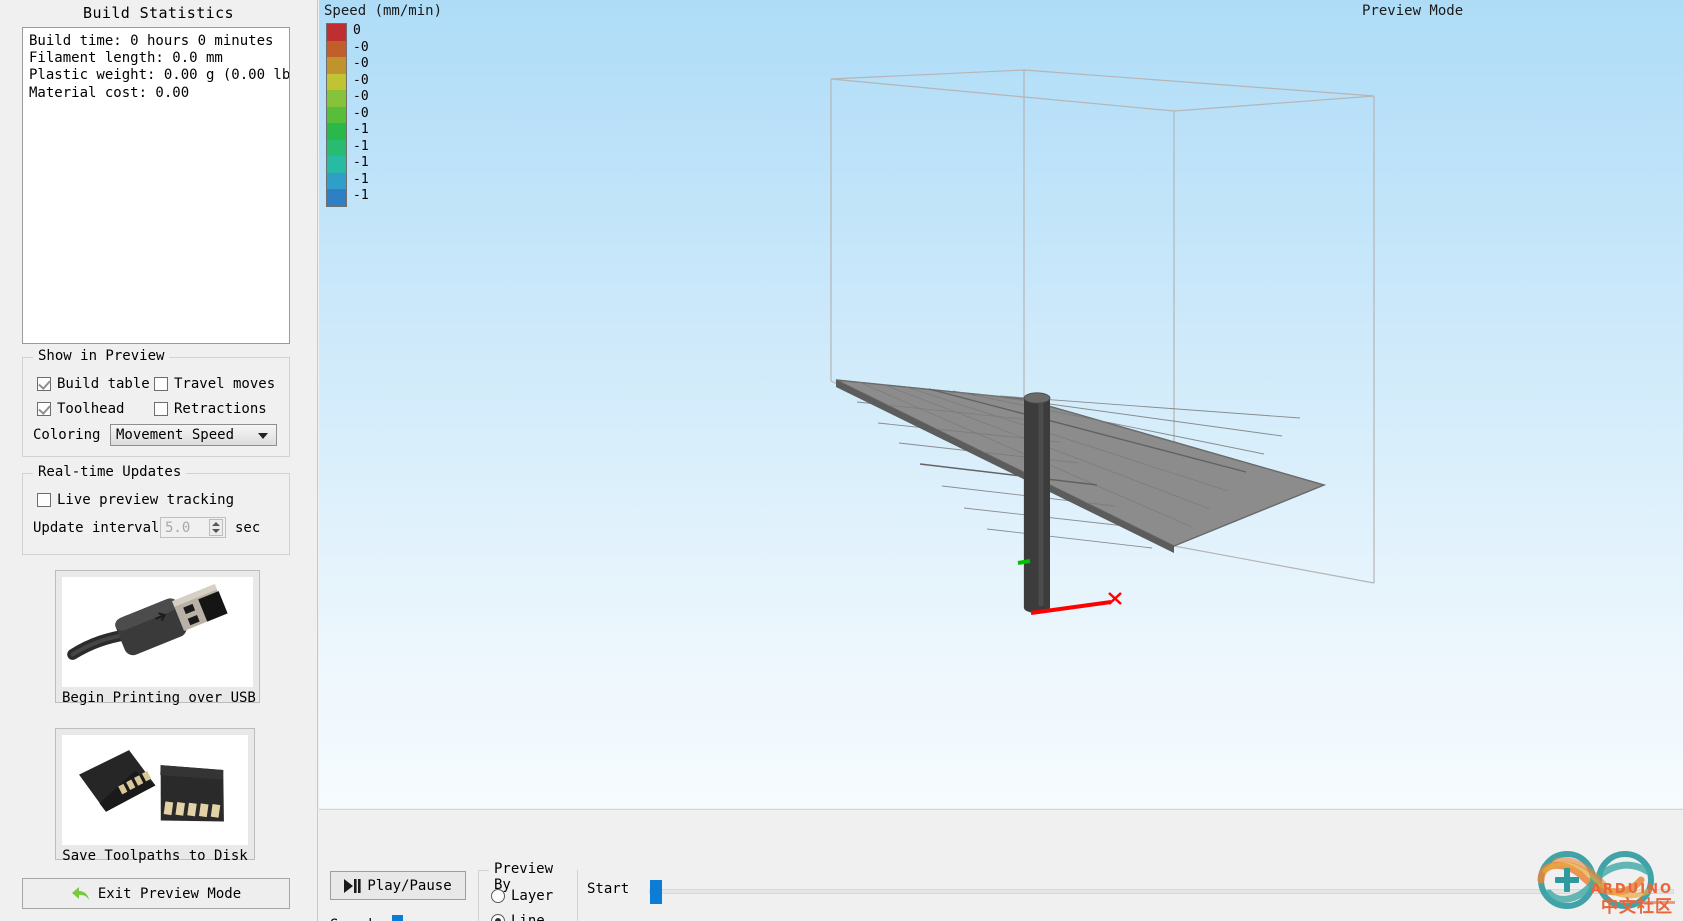 The image size is (1683, 921). What do you see at coordinates (361, 179) in the screenshot?
I see `legend-label-9: -1` at bounding box center [361, 179].